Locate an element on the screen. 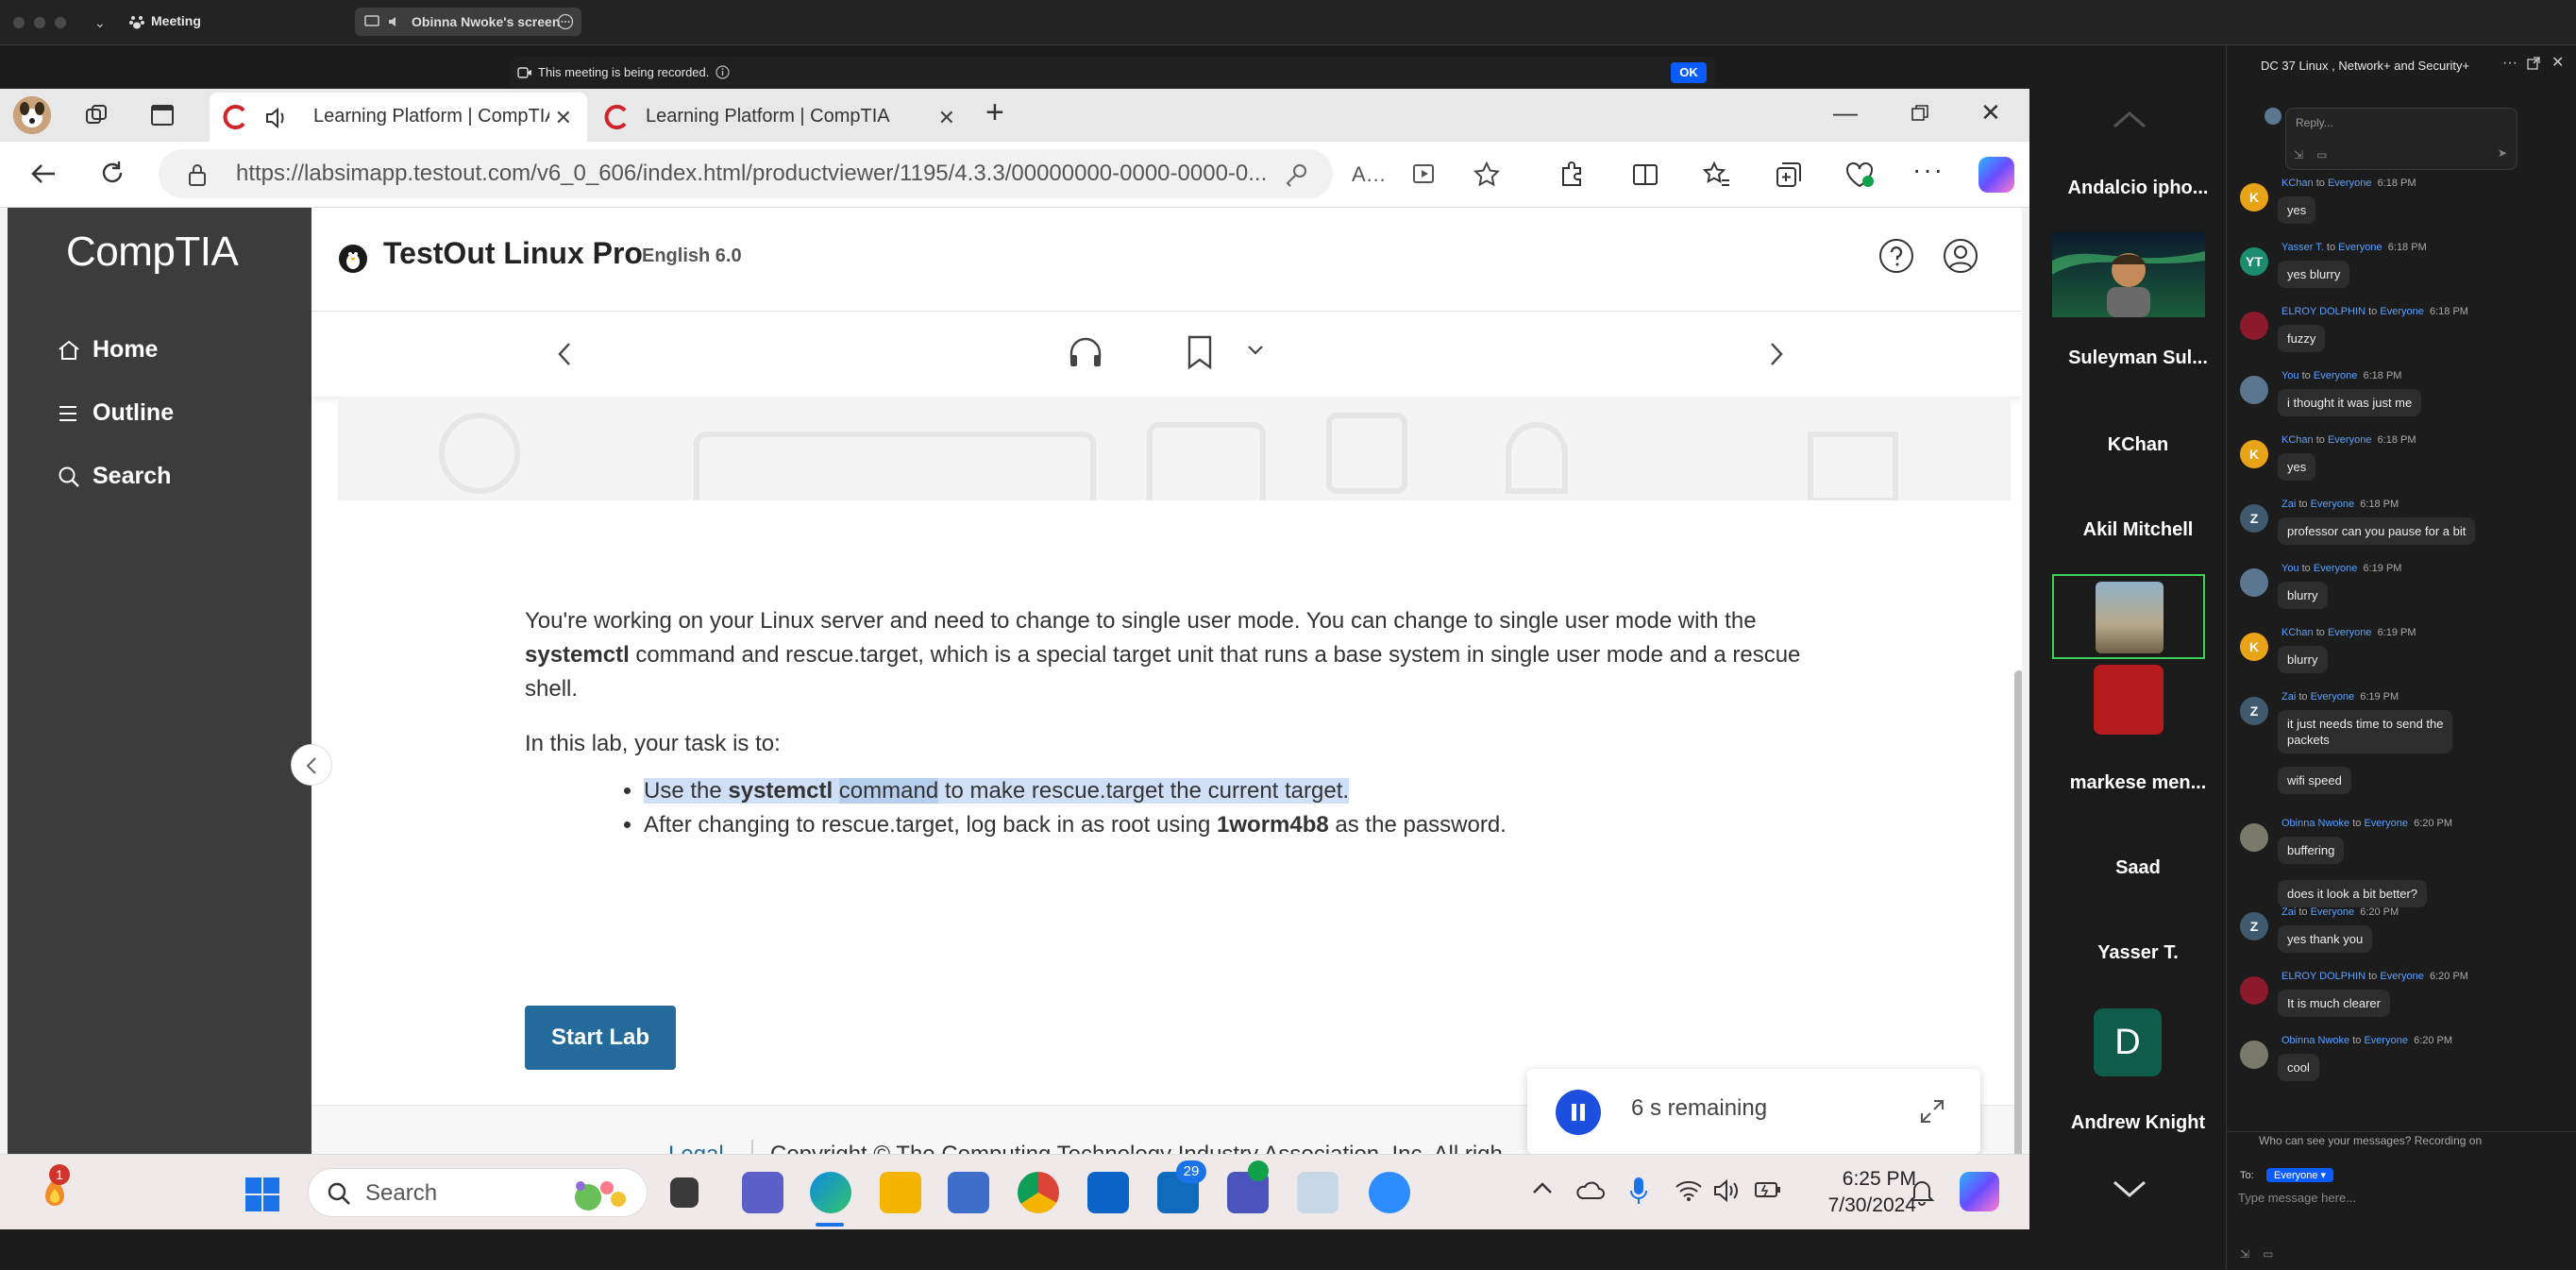 This screenshot has height=1270, width=2576. back-icon is located at coordinates (43, 174).